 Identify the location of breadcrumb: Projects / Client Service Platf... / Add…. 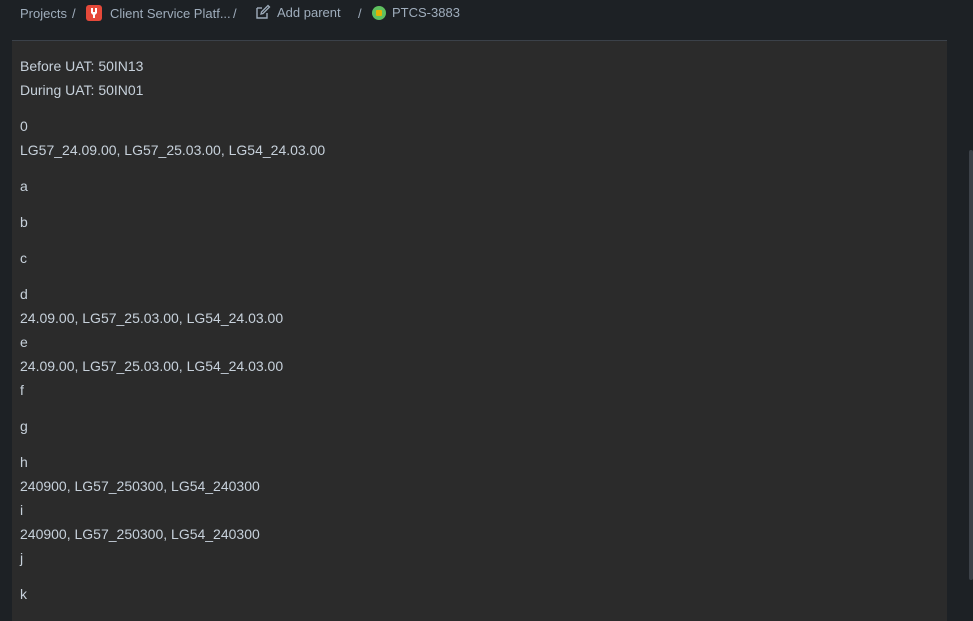
(486, 15).